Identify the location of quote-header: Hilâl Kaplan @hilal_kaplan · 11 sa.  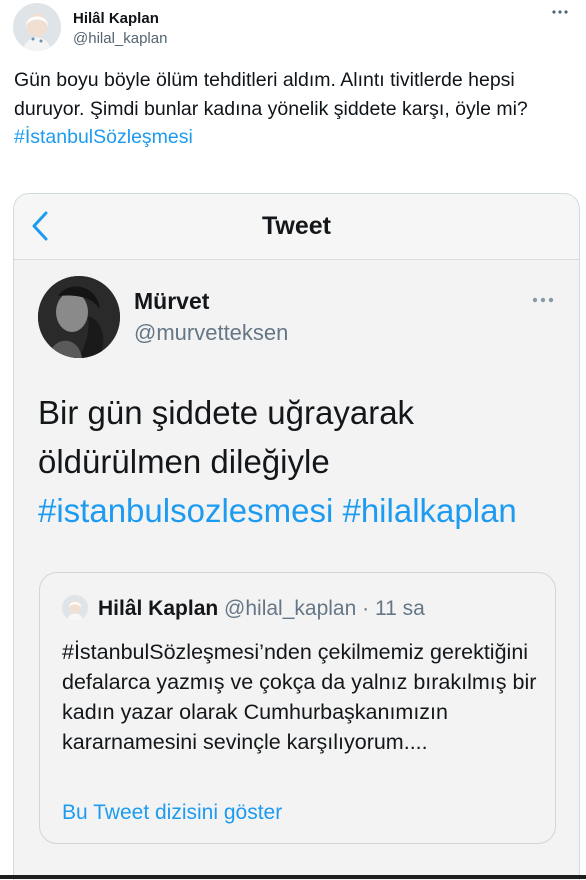
(261, 609).